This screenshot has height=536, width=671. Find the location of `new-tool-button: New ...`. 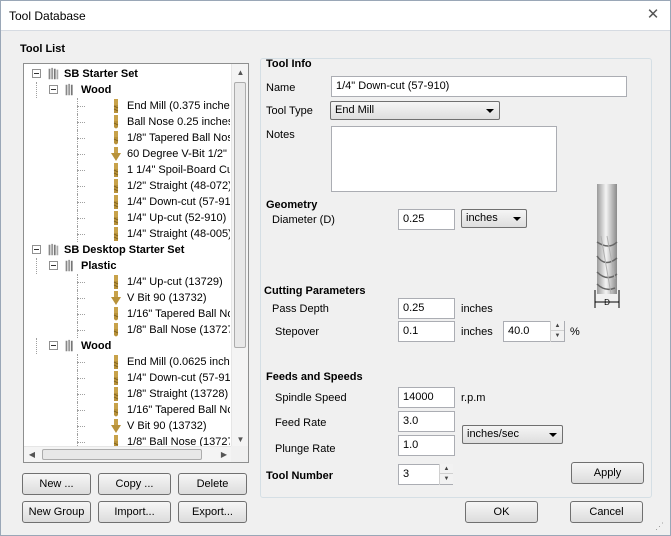

new-tool-button: New ... is located at coordinates (56, 484).